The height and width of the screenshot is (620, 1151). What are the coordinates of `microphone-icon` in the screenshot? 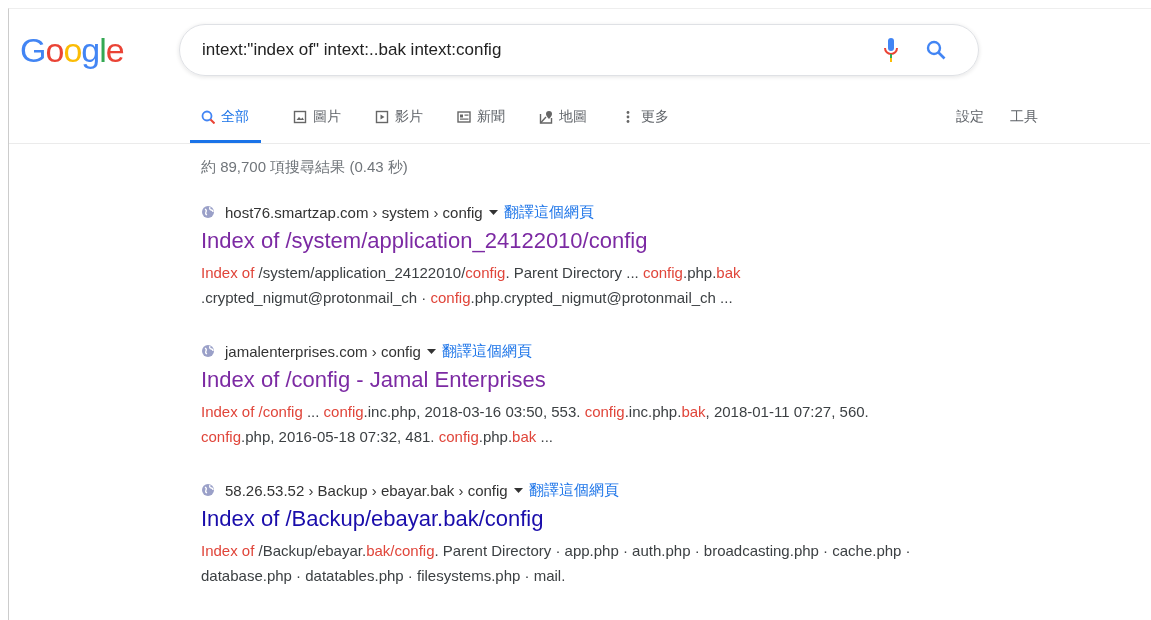 It's located at (891, 50).